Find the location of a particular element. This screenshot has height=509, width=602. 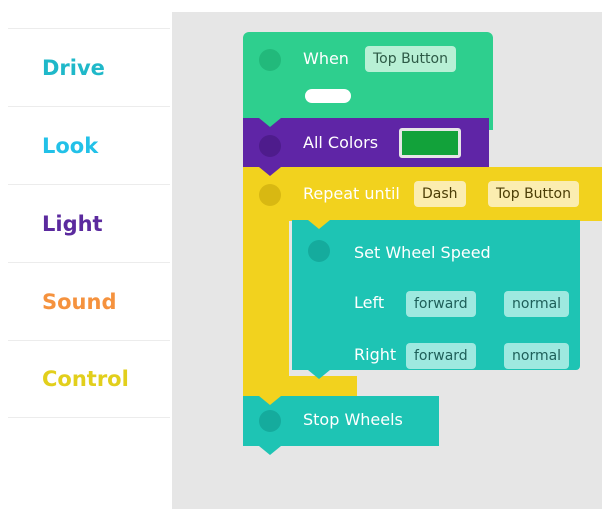

category-look: Look is located at coordinates (89, 145).